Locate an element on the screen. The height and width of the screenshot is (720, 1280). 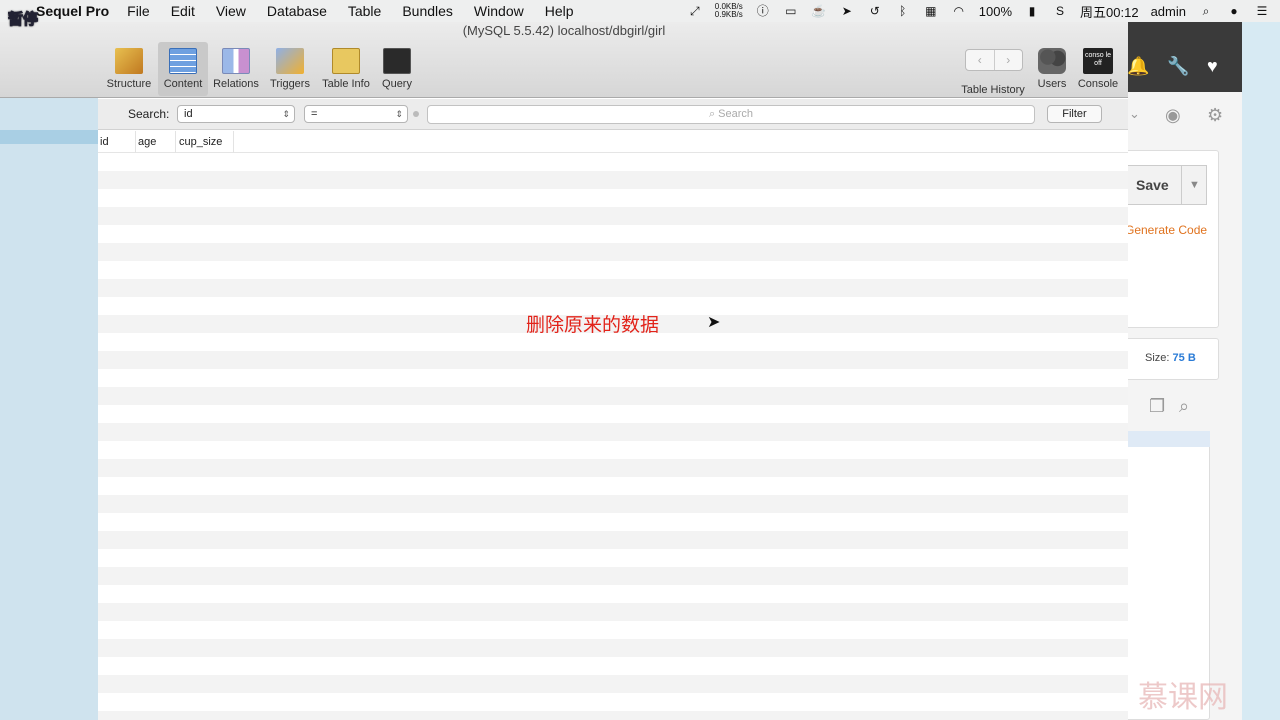
column-header-id: id is located at coordinates (117, 142).